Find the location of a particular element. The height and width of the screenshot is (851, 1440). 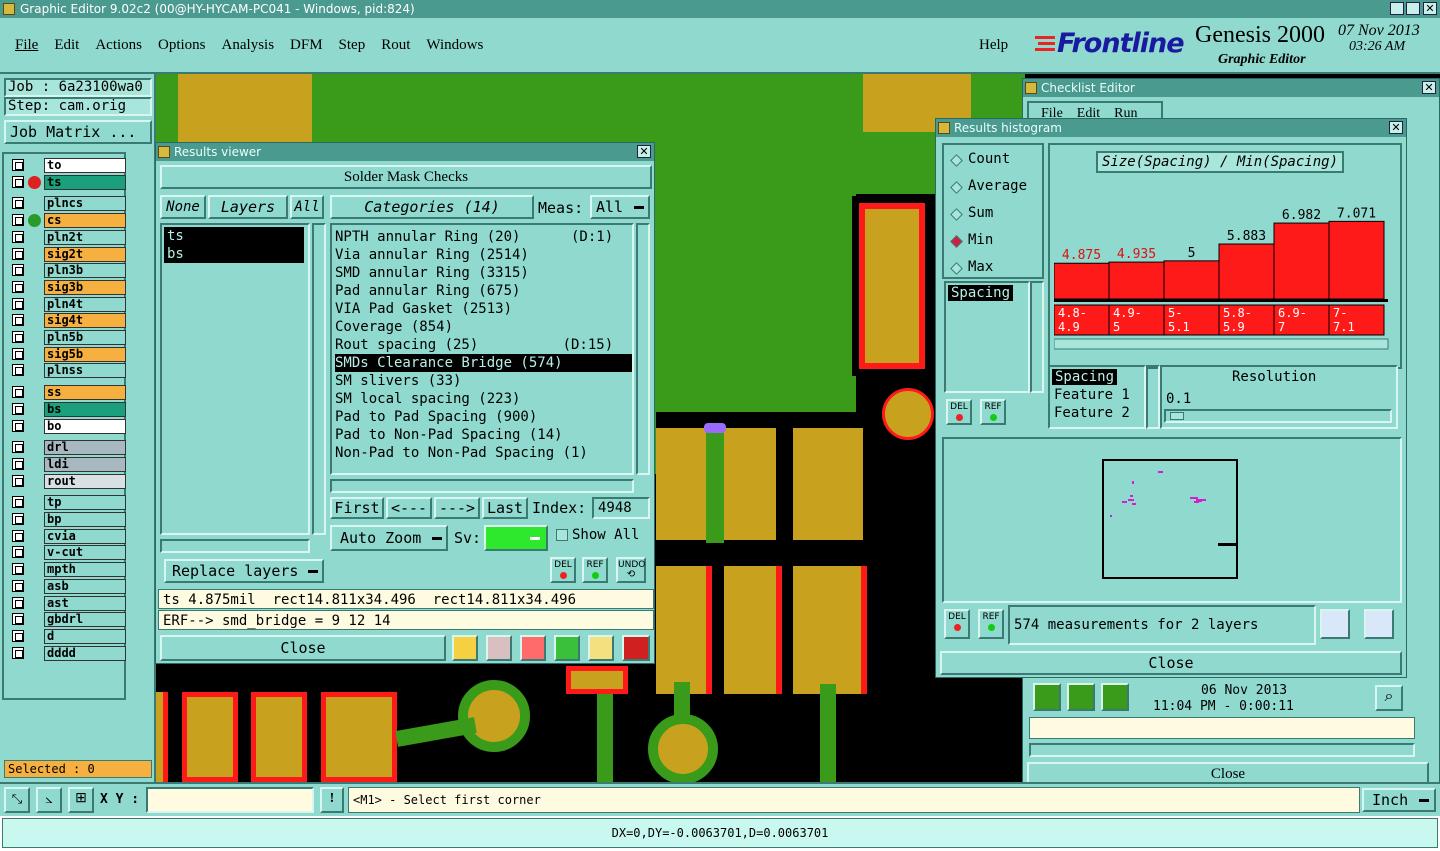

distribution-map is located at coordinates (1172, 520).